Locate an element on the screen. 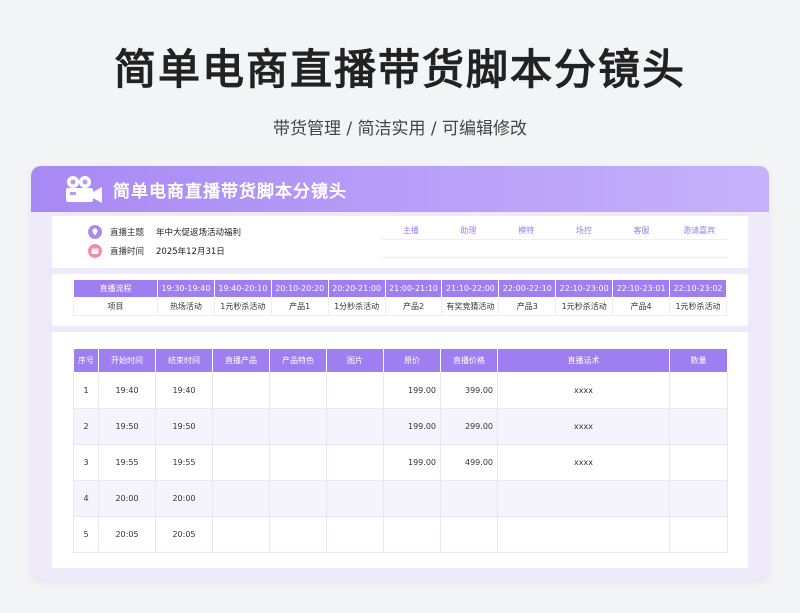  video-camera-icon is located at coordinates (84, 189).